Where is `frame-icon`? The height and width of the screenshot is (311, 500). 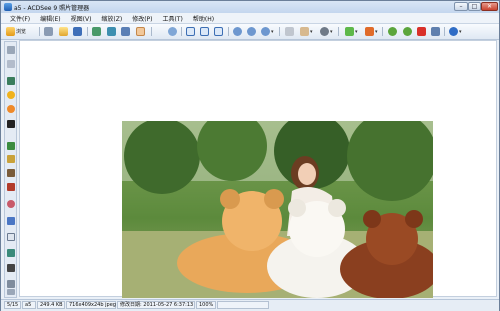
frame-icon is located at coordinates (11, 237).